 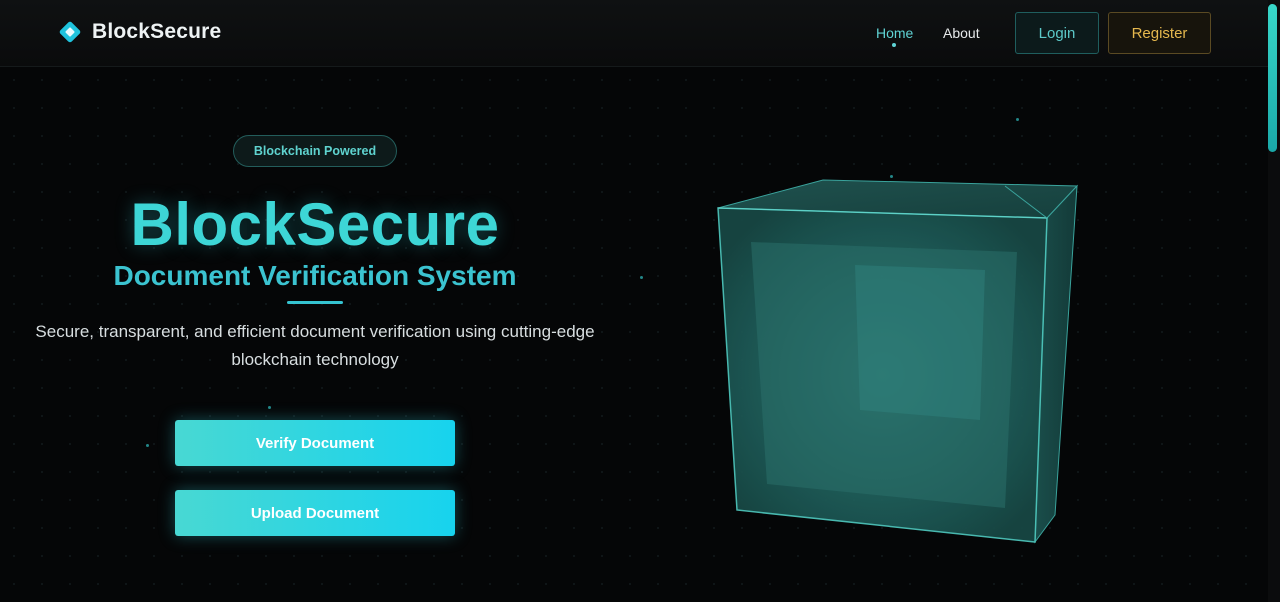 What do you see at coordinates (315, 443) in the screenshot?
I see `verify-document-button: Verify Document` at bounding box center [315, 443].